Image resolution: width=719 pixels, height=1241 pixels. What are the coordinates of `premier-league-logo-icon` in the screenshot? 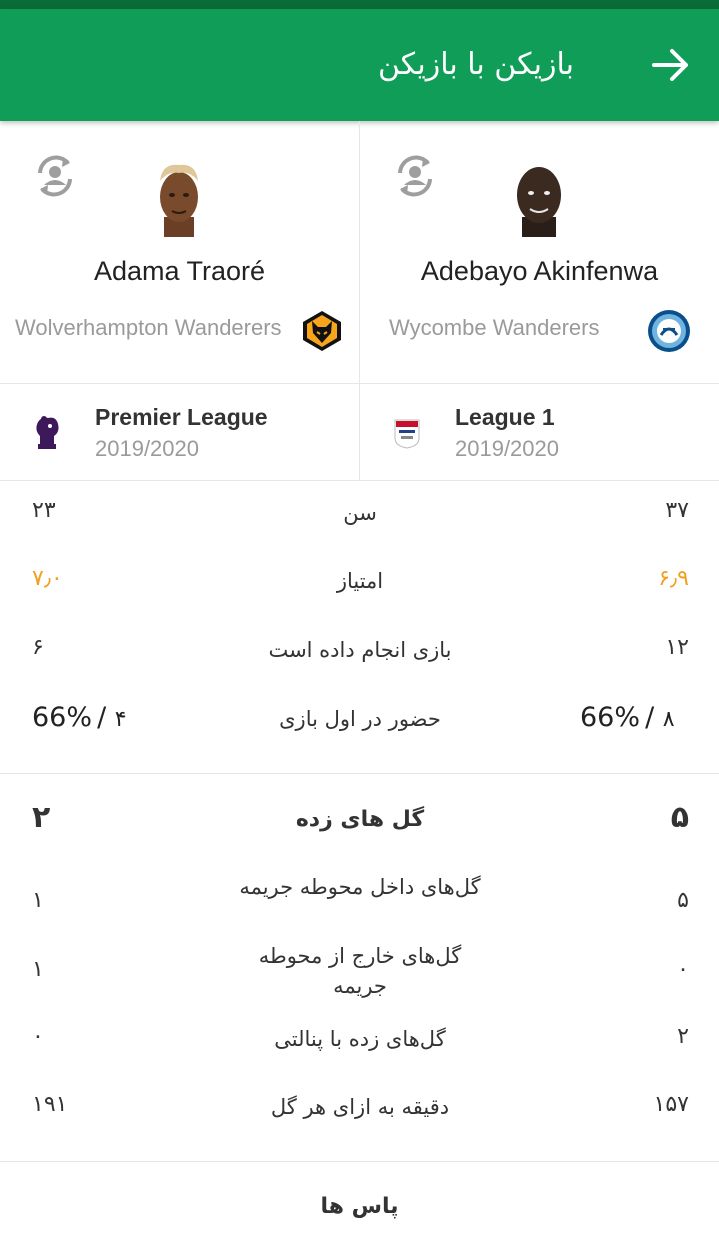 It's located at (47, 432).